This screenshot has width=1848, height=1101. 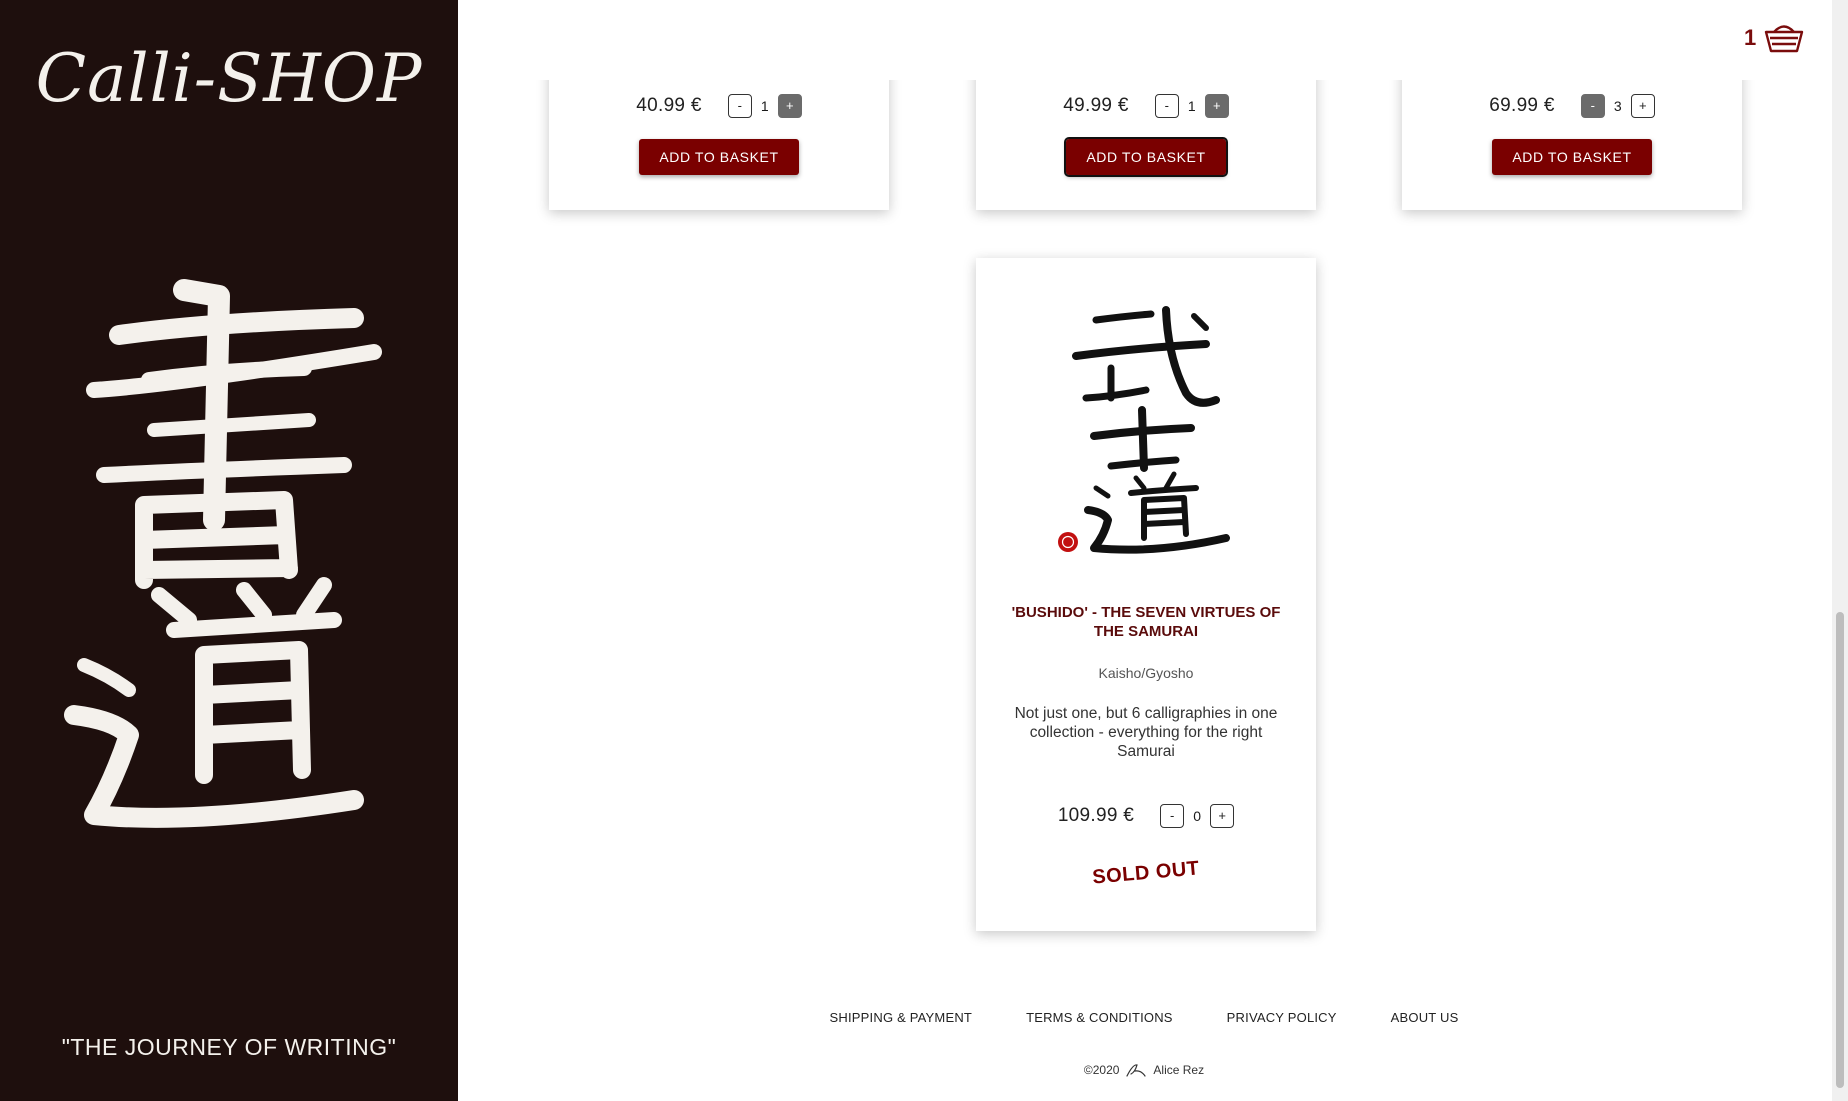 What do you see at coordinates (1146, 673) in the screenshot?
I see `product-style: Kaisho/Gyosho` at bounding box center [1146, 673].